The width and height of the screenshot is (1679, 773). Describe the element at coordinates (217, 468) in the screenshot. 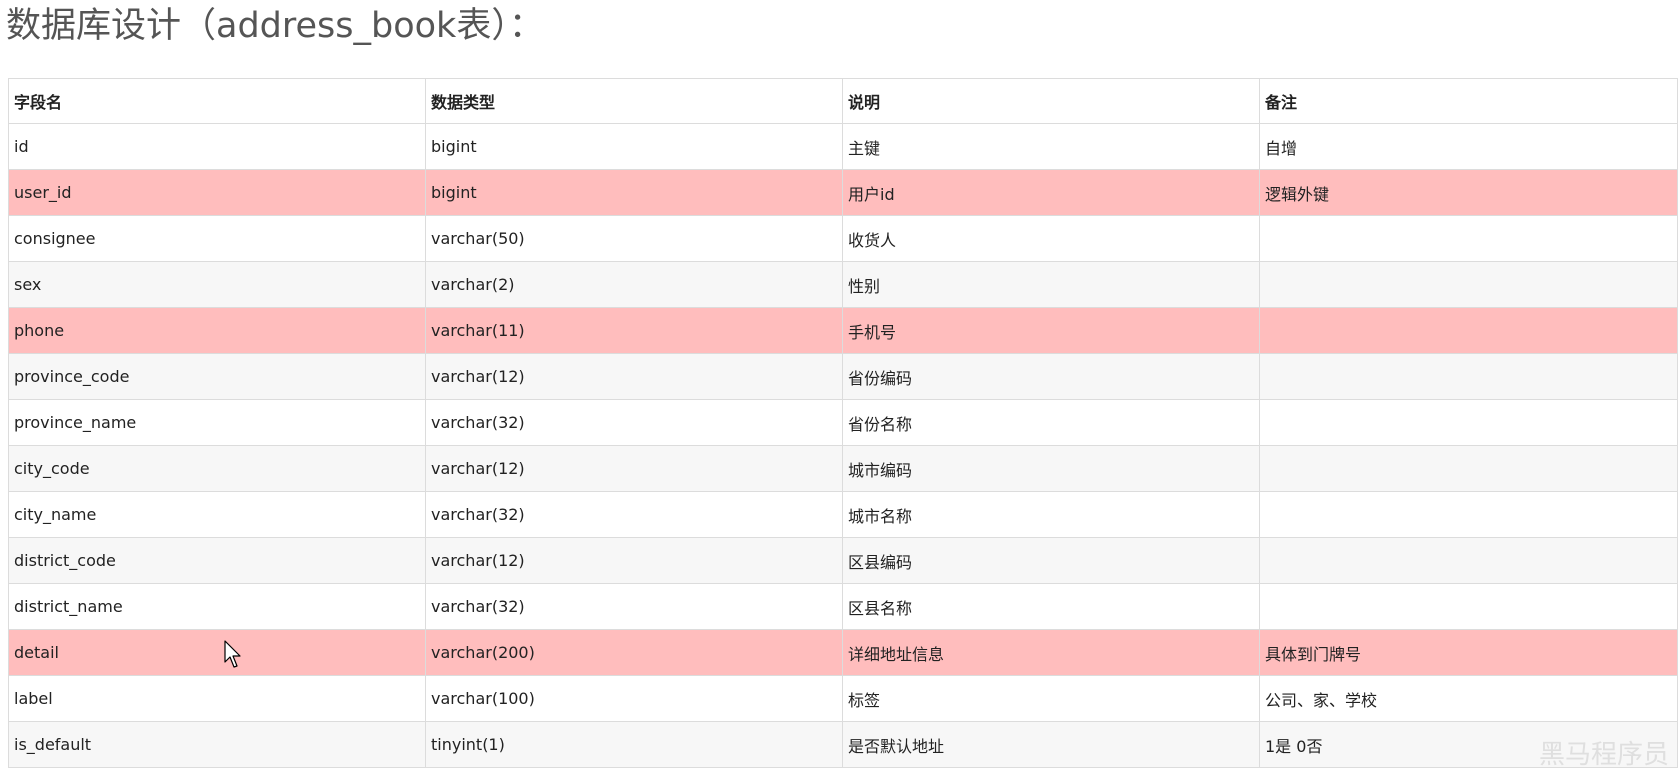

I see `cell-field-name: city_code` at that location.